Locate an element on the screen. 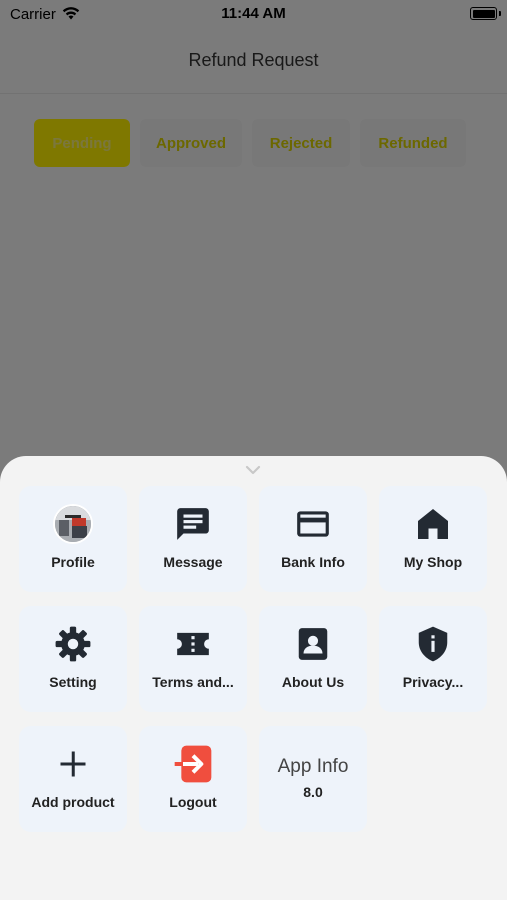 Image resolution: width=507 pixels, height=900 pixels. chevron-down-icon is located at coordinates (253, 470).